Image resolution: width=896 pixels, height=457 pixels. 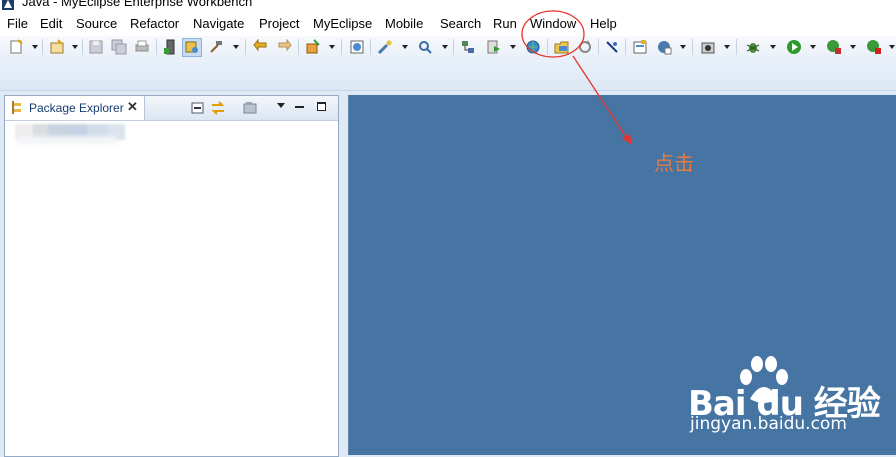 I want to click on web-deploy-dropdown-arrow, so click(x=683, y=47).